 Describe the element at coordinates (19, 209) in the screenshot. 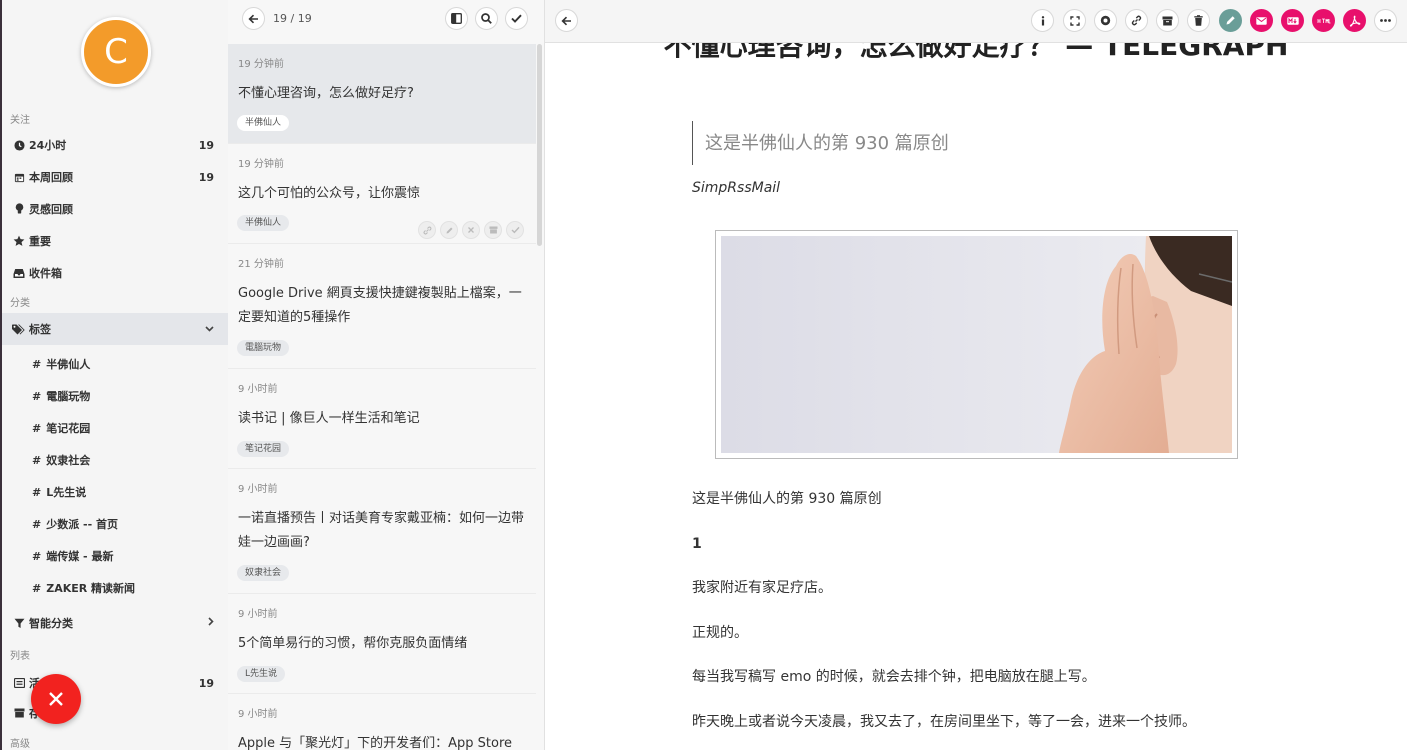

I see `lightbulb-icon` at that location.